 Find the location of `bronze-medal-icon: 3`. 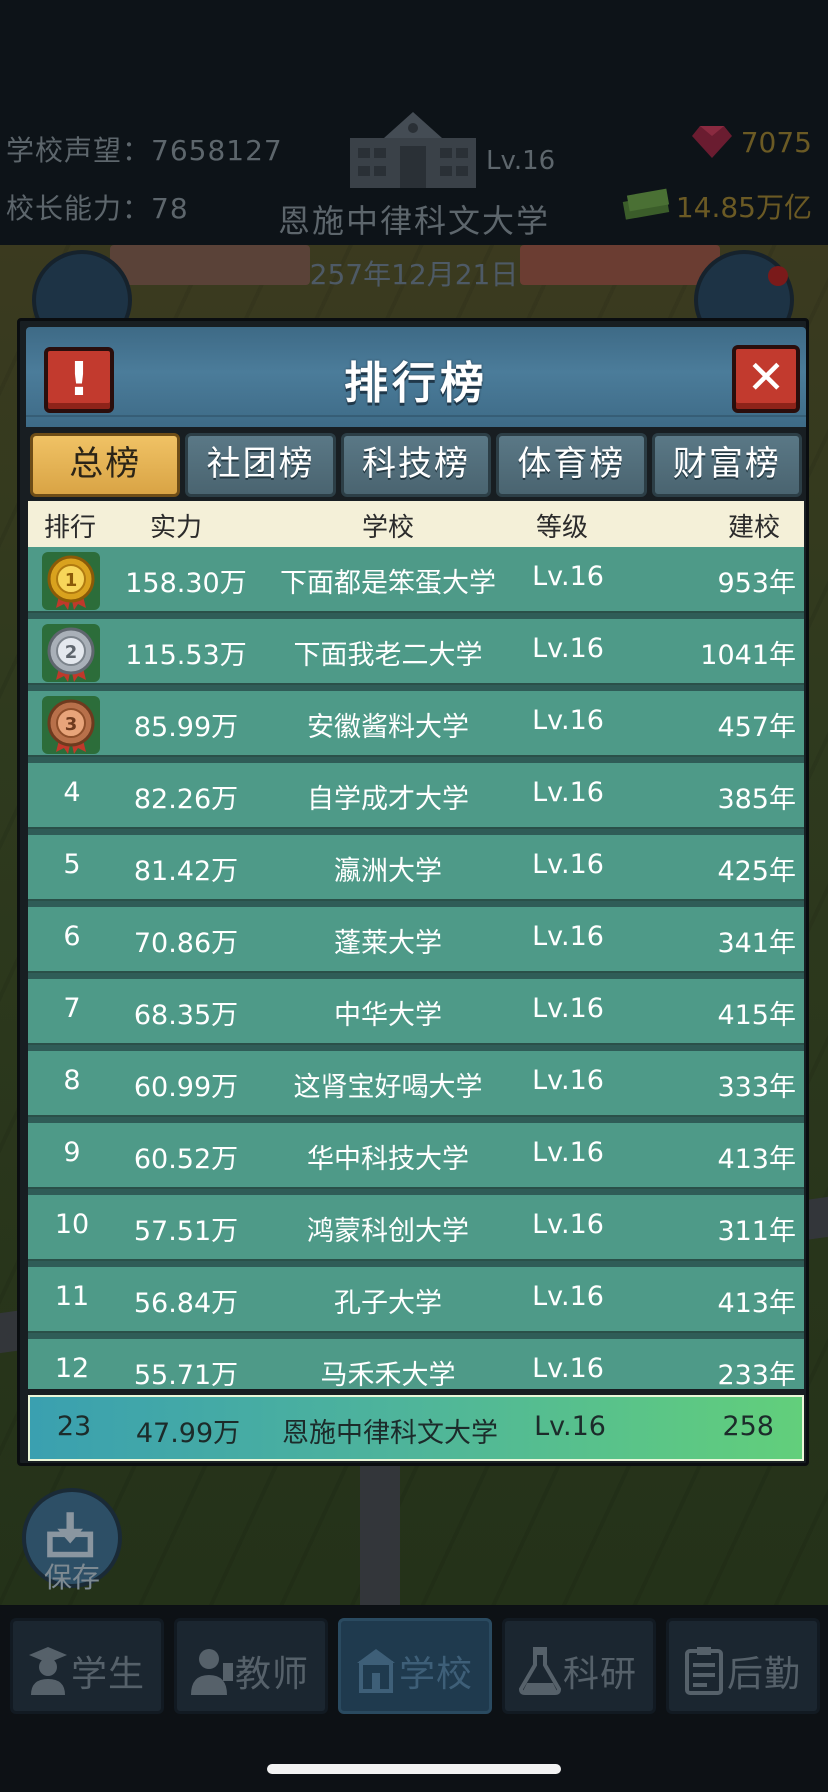

bronze-medal-icon: 3 is located at coordinates (71, 725).